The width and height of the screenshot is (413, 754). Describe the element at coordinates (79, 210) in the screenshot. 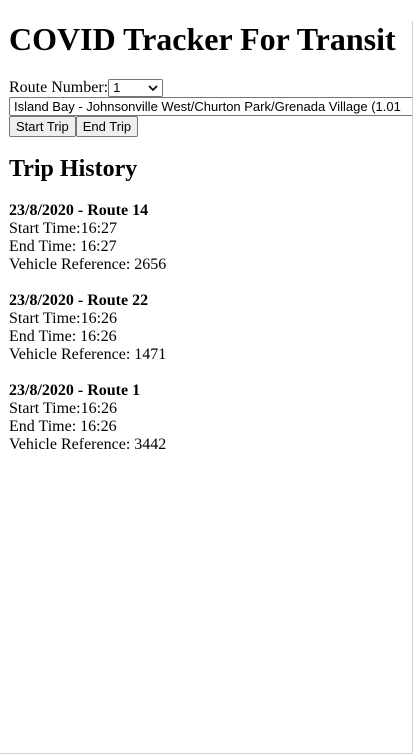

I see `trip-title: 23/8/2020 - Route 14` at that location.